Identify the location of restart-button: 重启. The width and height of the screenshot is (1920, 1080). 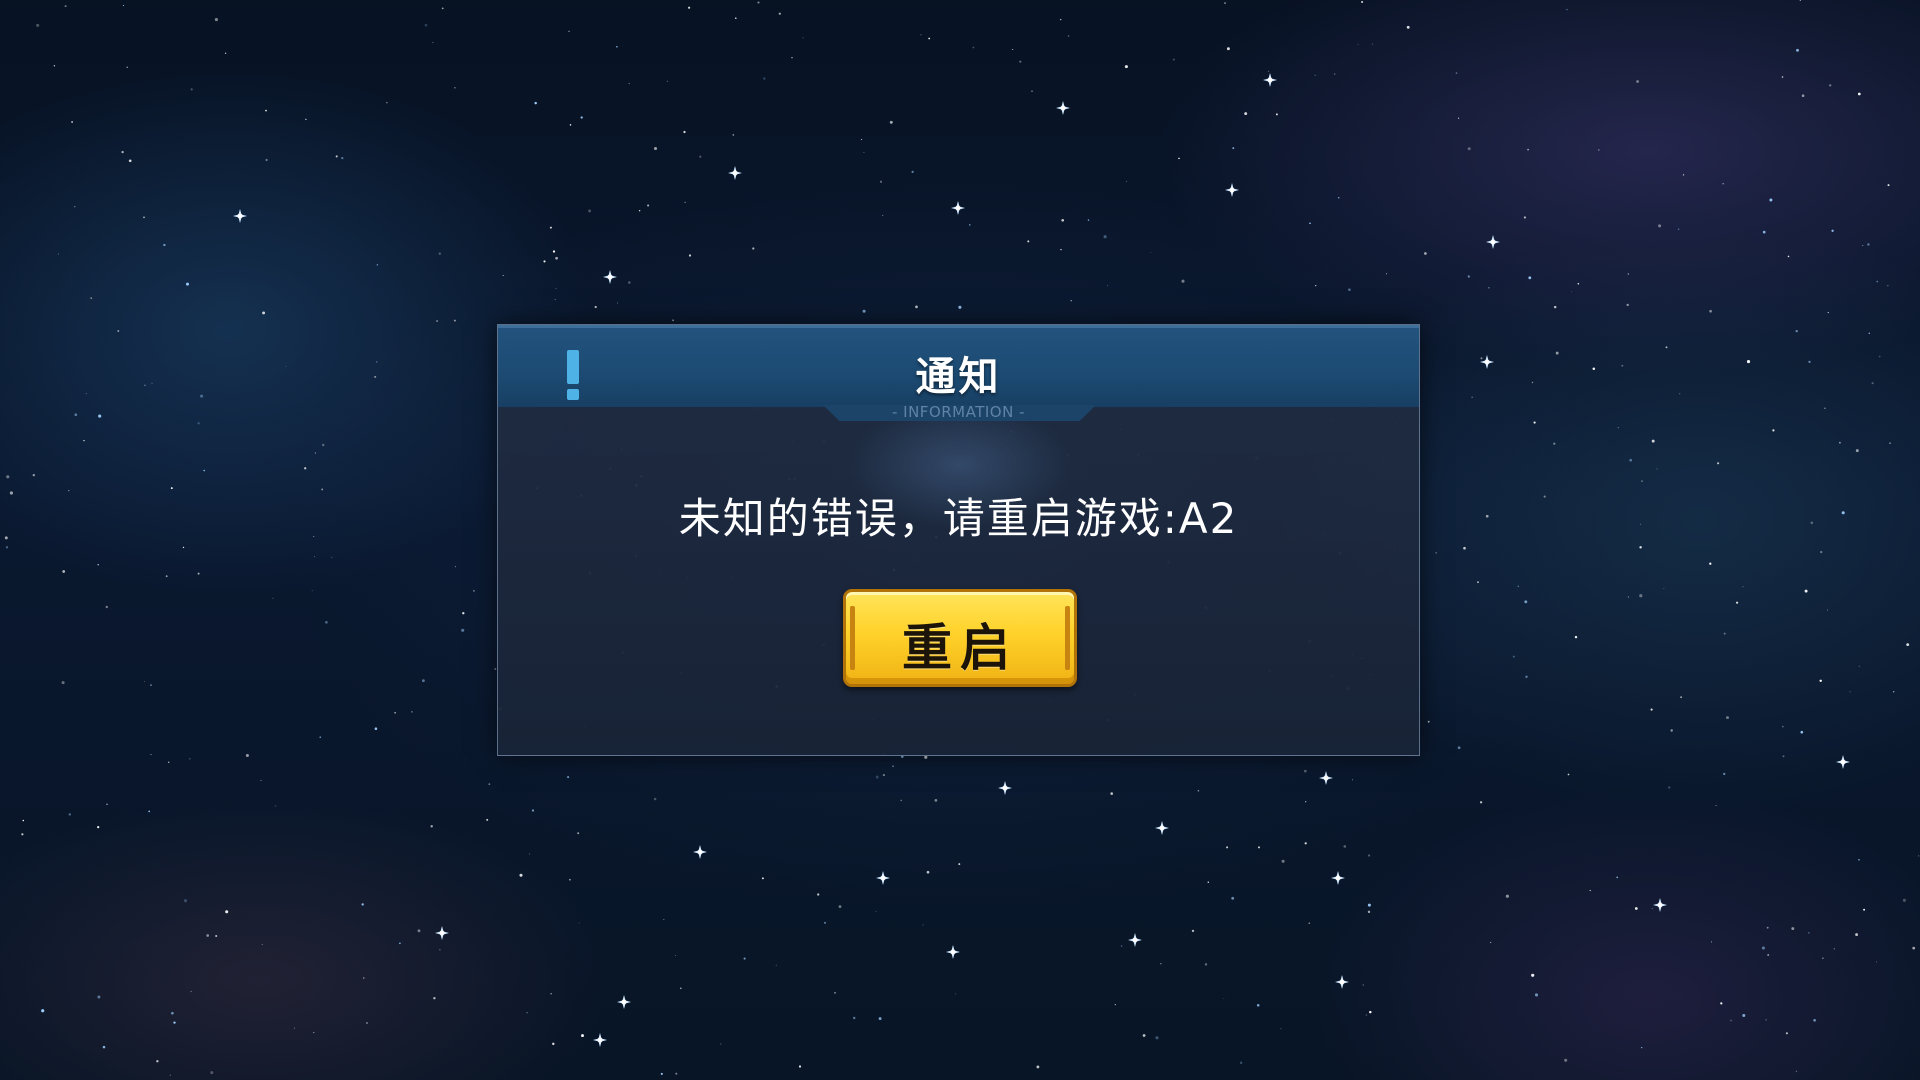
(960, 638).